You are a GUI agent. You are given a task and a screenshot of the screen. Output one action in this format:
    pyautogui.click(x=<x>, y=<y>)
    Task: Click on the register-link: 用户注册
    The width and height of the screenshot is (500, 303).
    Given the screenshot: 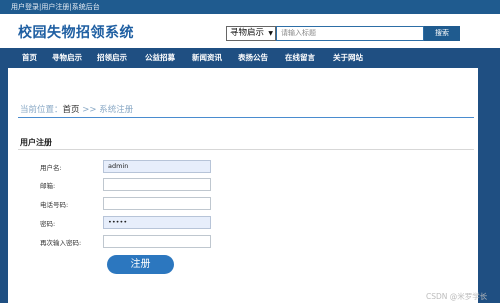 What is the action you would take?
    pyautogui.click(x=55, y=7)
    